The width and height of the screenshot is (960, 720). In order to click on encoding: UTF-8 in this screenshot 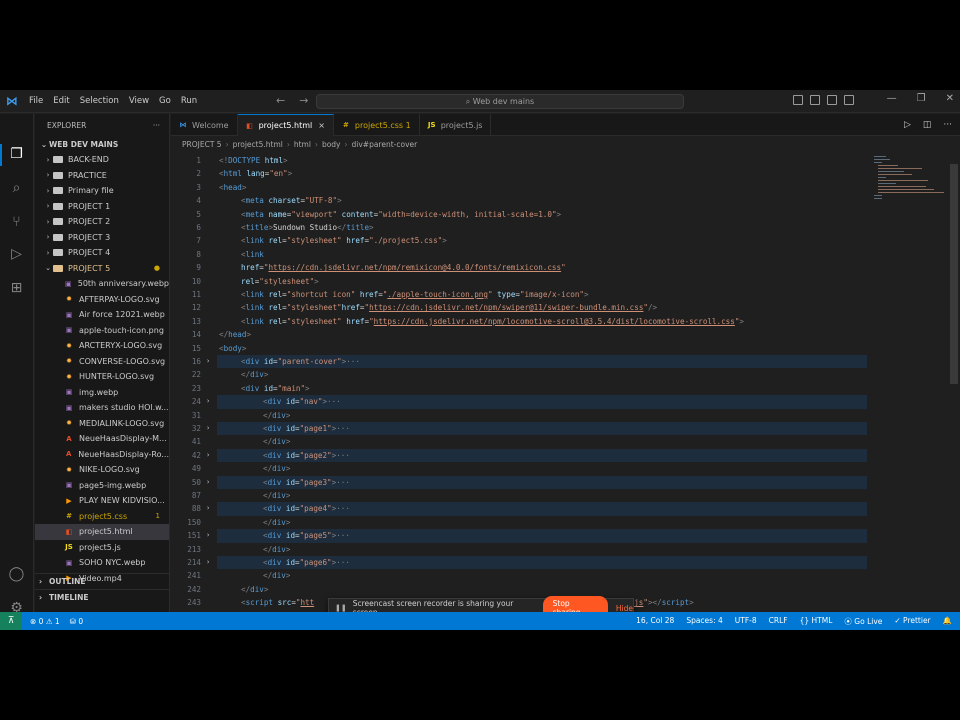, I will do `click(746, 621)`.